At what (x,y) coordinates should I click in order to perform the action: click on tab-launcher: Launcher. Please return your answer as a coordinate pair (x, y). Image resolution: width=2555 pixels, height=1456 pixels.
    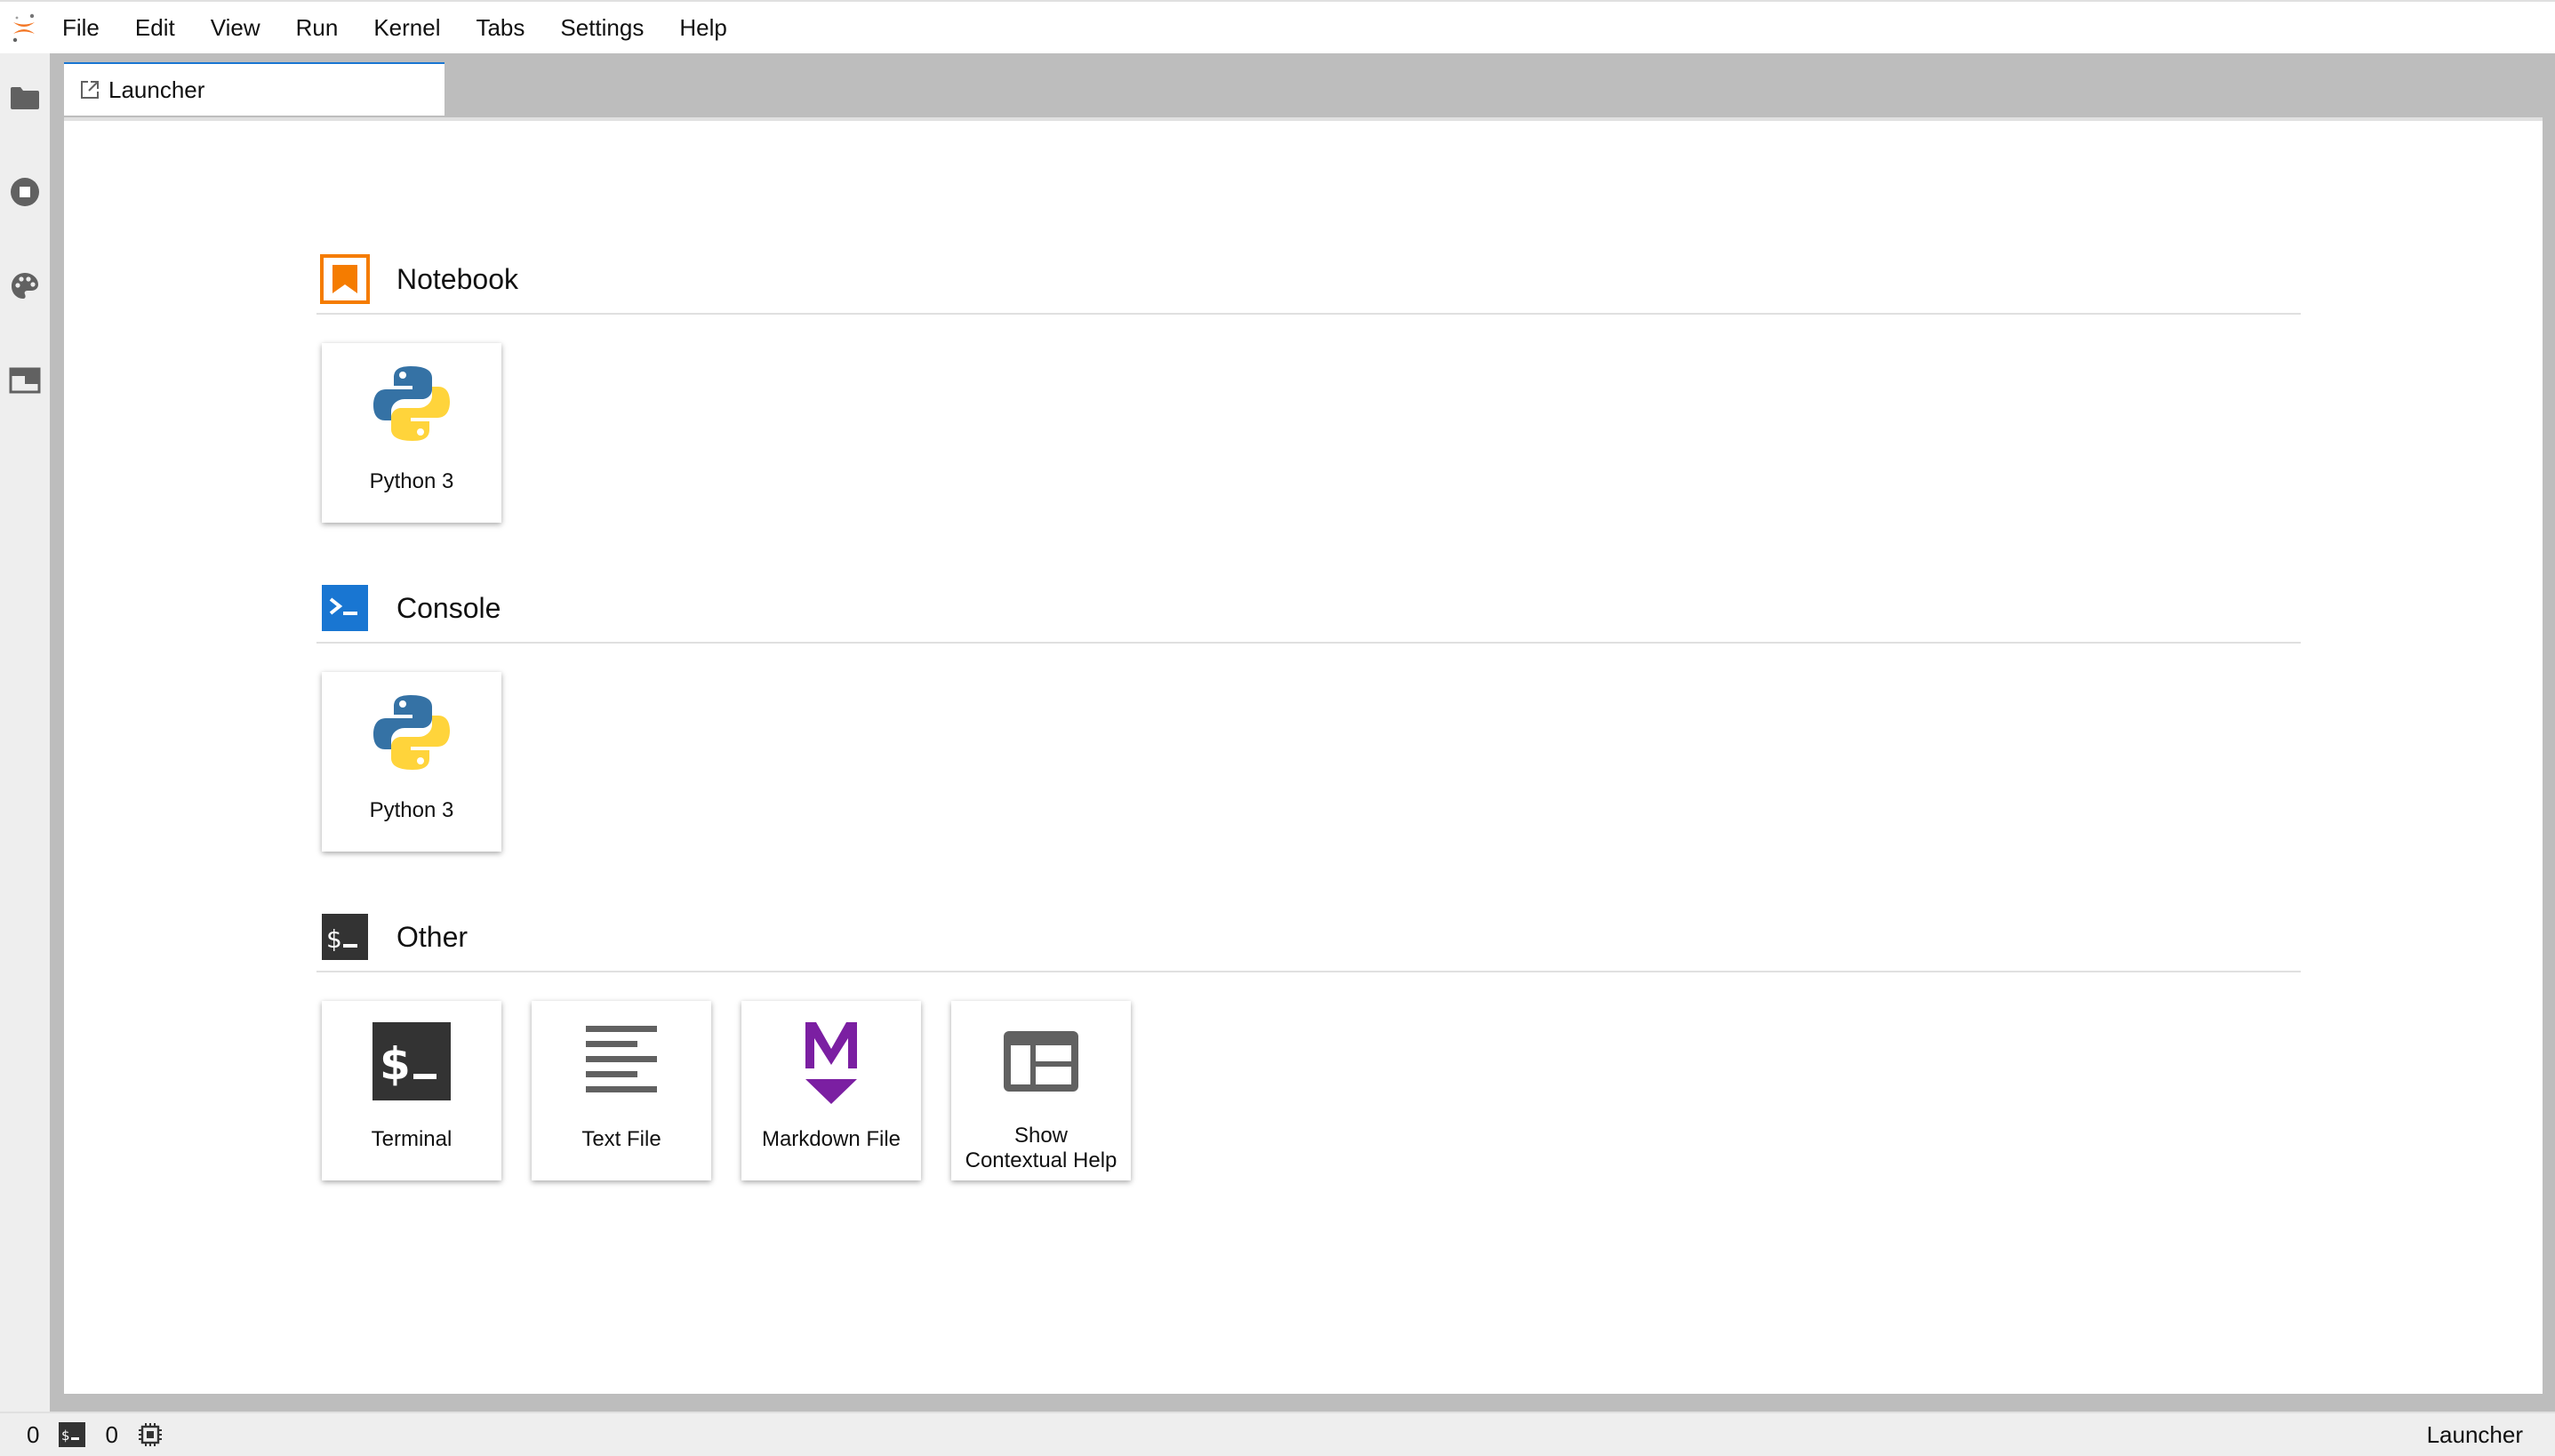
    Looking at the image, I should click on (254, 89).